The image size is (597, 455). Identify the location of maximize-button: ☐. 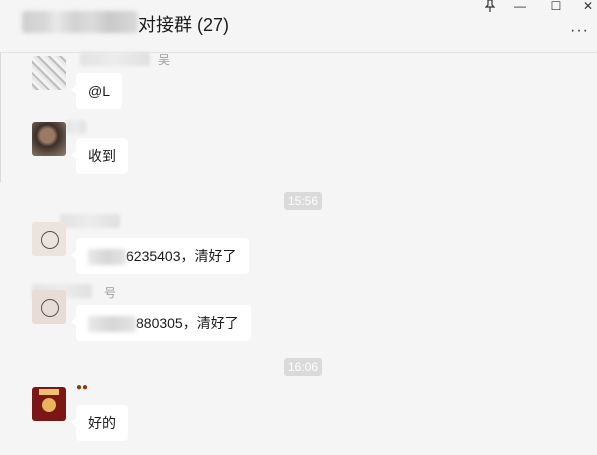
(556, 7).